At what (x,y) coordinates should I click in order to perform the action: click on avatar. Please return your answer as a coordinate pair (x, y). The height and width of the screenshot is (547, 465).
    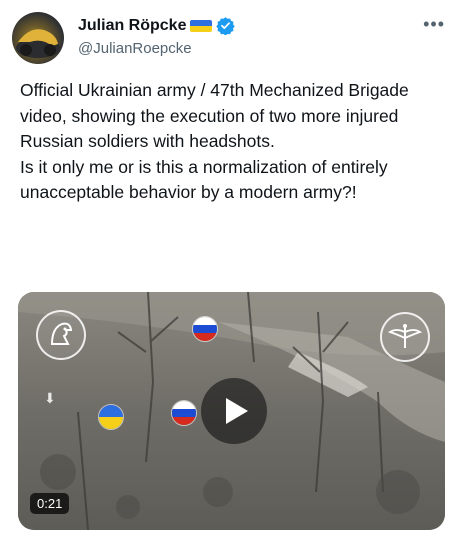
    Looking at the image, I should click on (38, 38).